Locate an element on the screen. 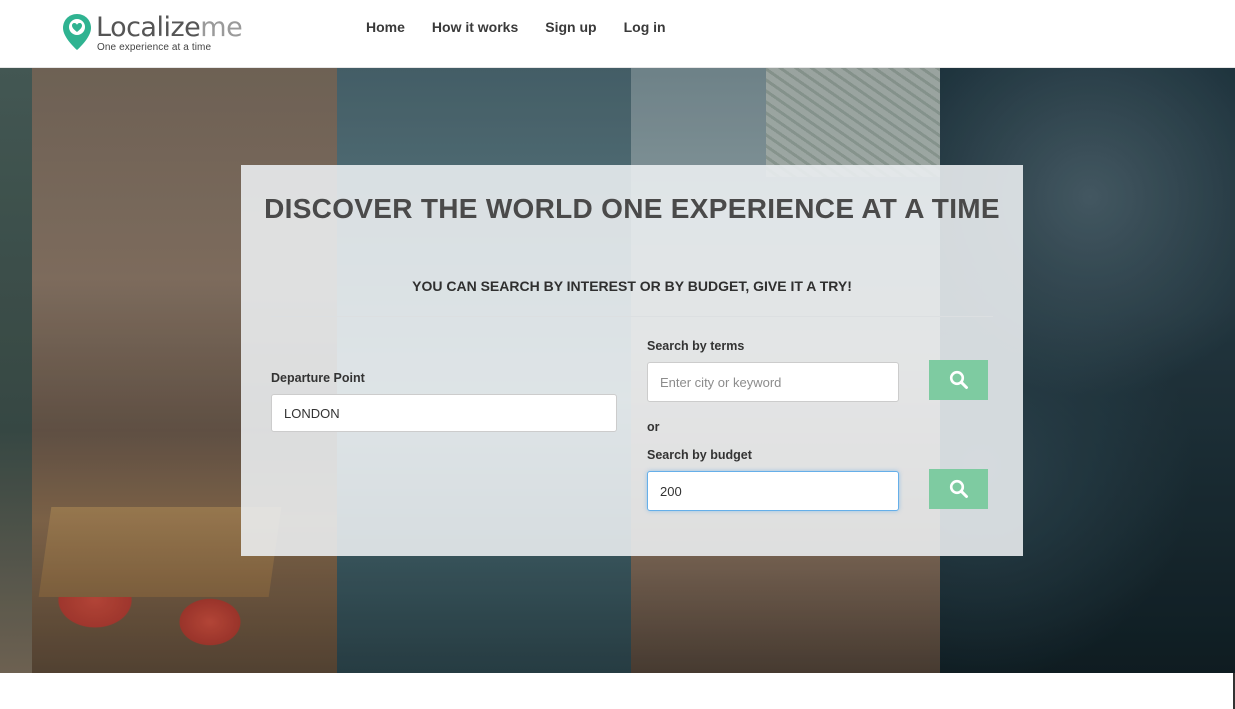  or-separator: or is located at coordinates (653, 427).